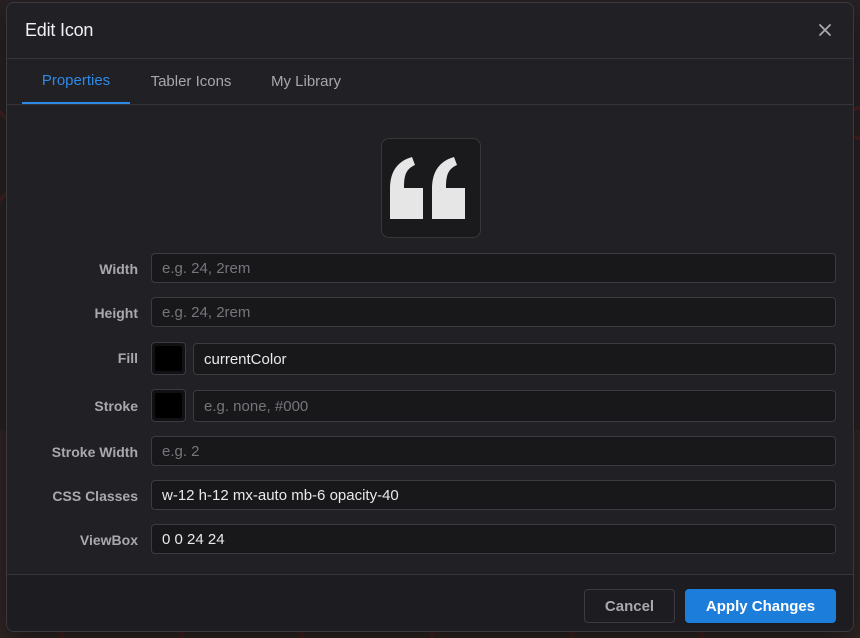 This screenshot has height=638, width=860. Describe the element at coordinates (427, 188) in the screenshot. I see `quote-icon` at that location.